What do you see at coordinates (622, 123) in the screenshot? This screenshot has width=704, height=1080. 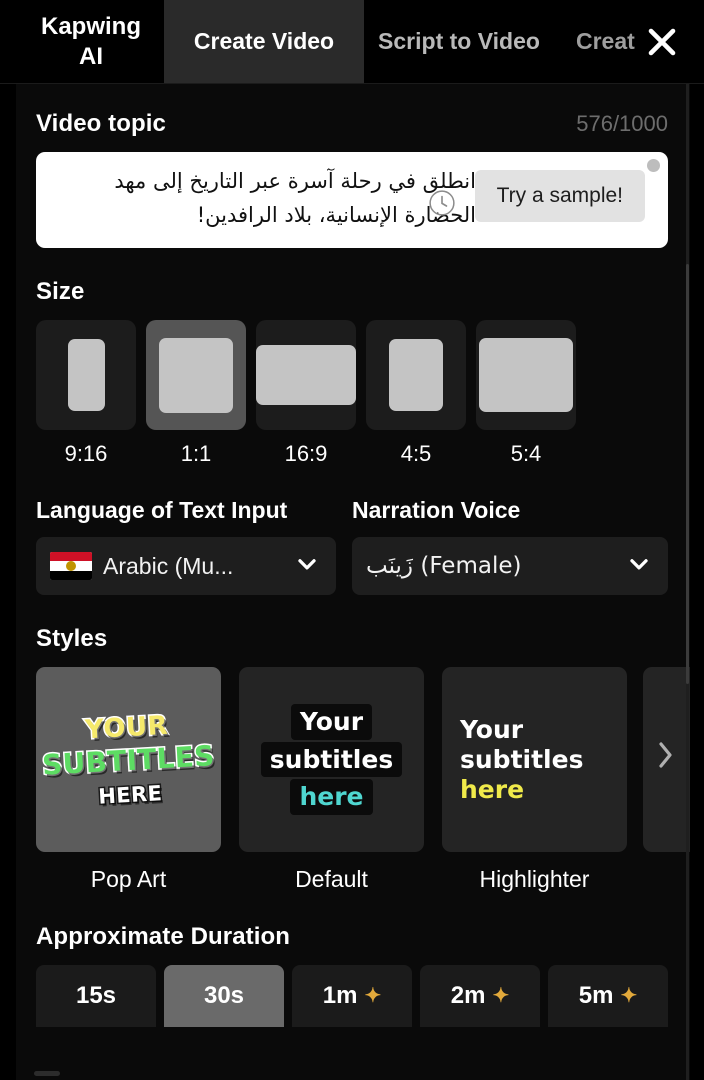 I see `character-counter: 576/1000` at bounding box center [622, 123].